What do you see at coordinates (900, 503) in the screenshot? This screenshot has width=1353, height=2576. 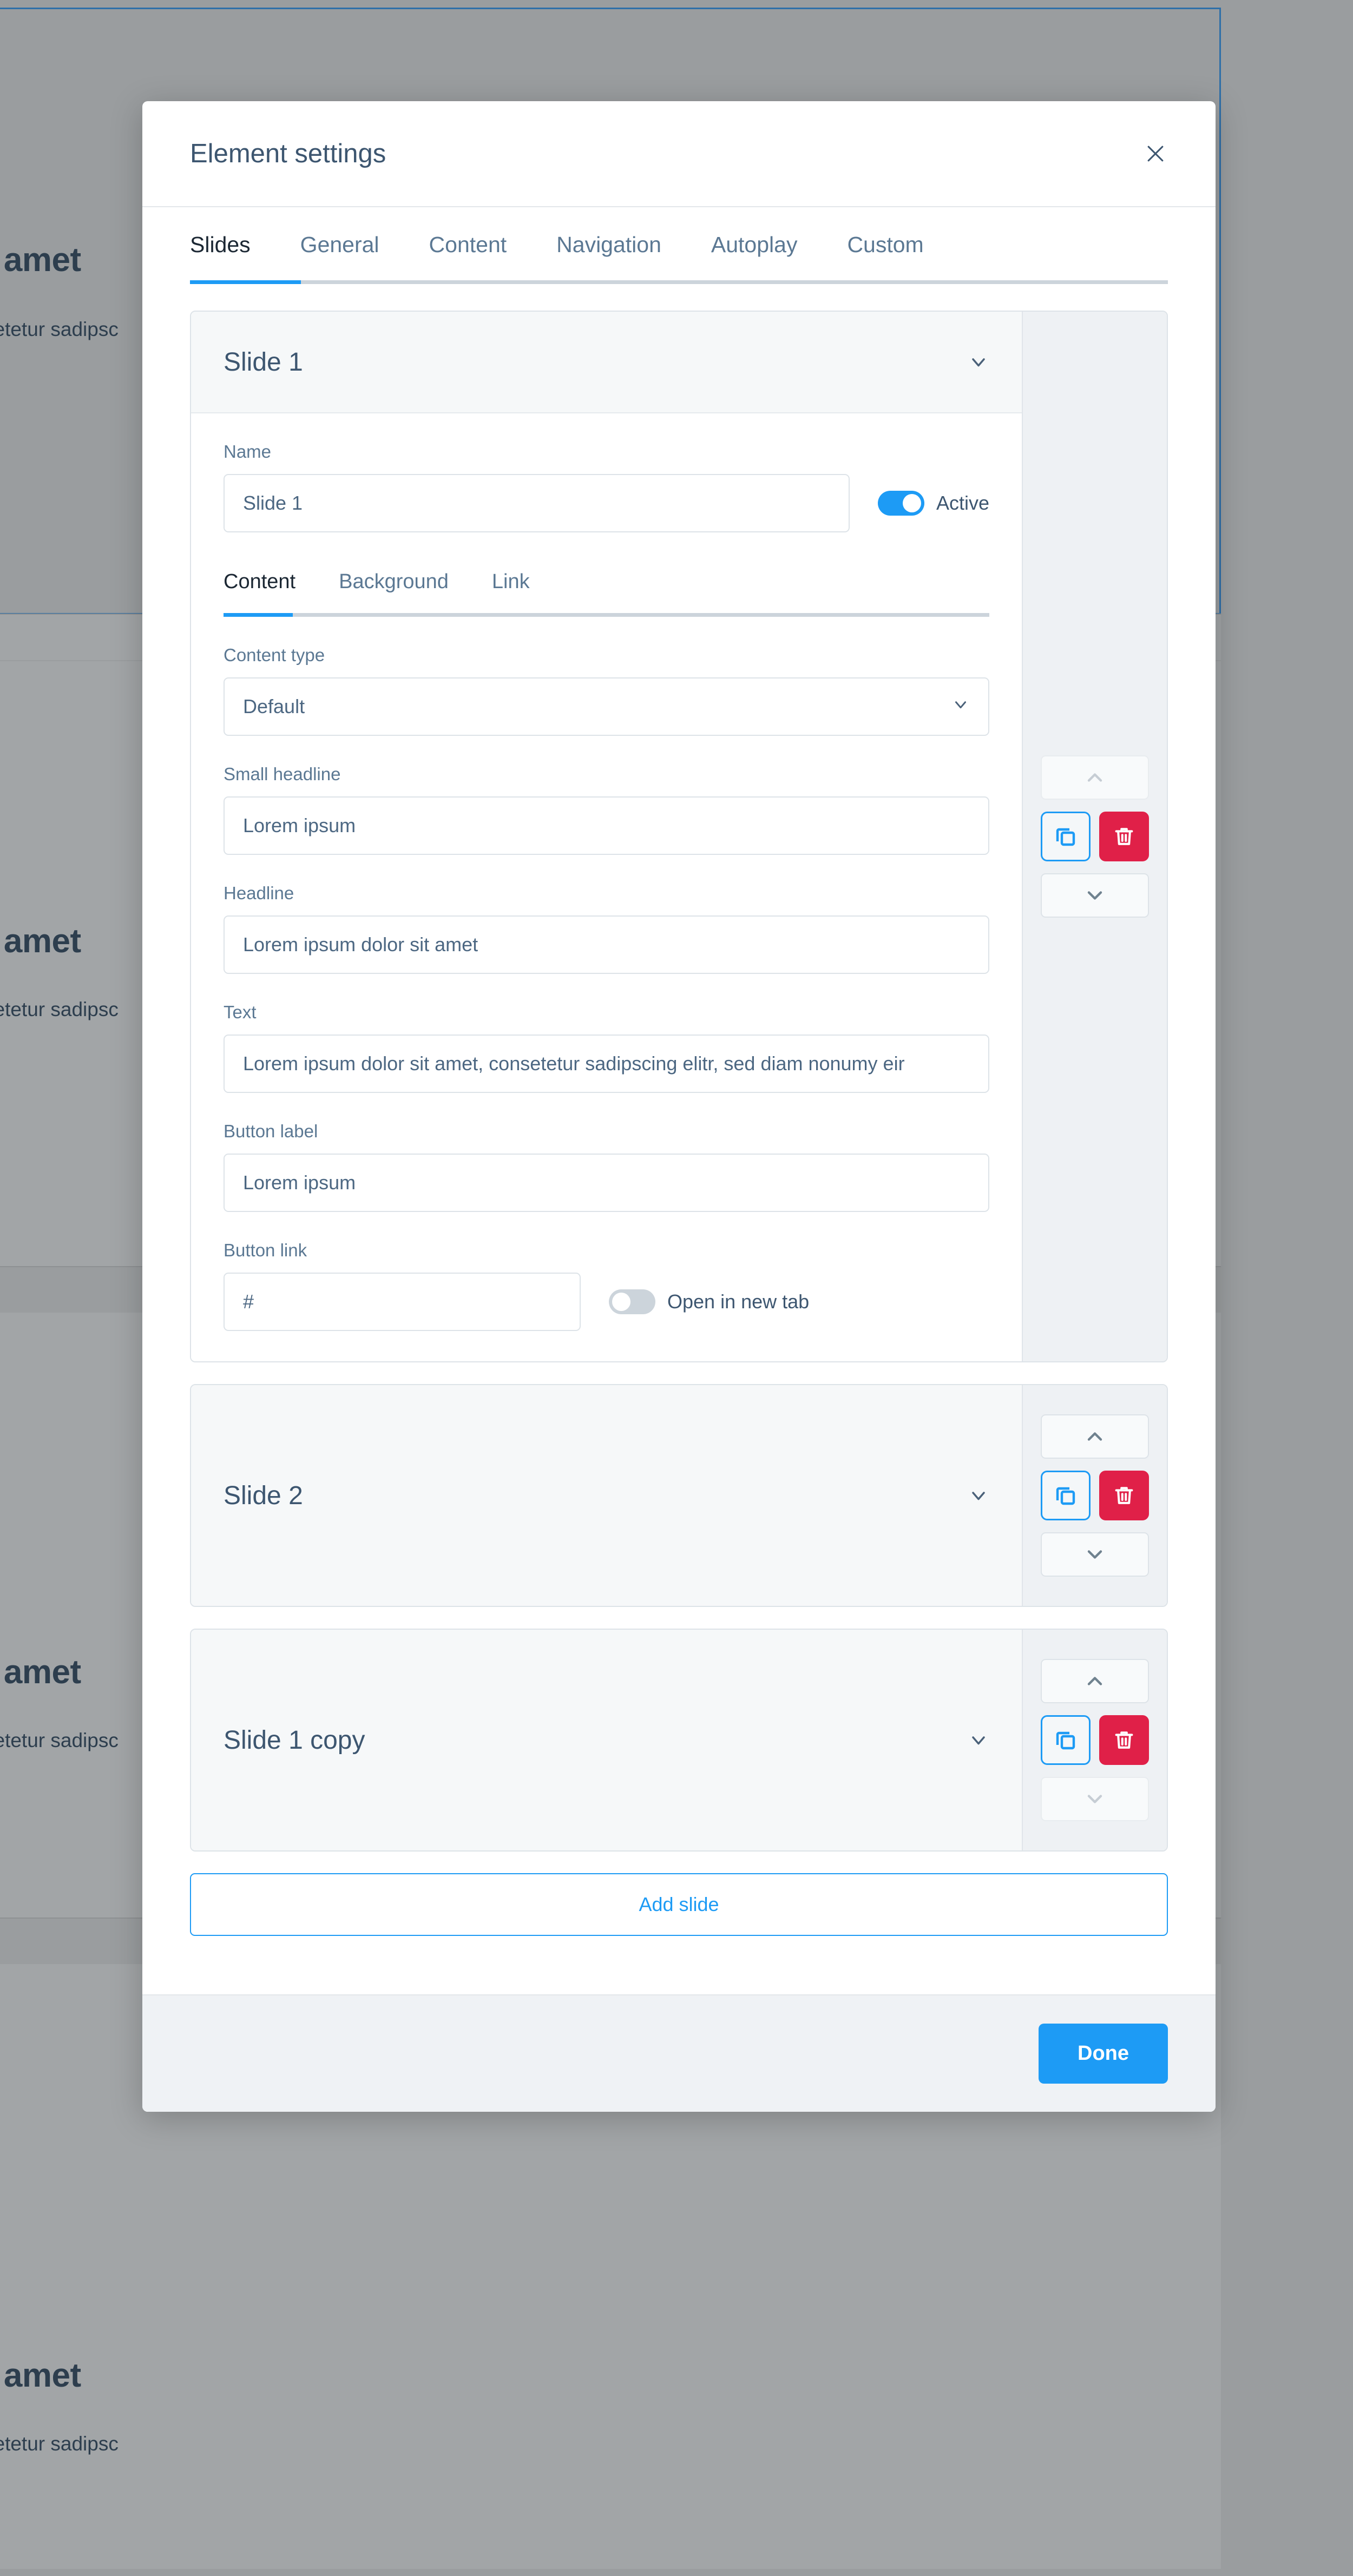 I see `active-toggle` at bounding box center [900, 503].